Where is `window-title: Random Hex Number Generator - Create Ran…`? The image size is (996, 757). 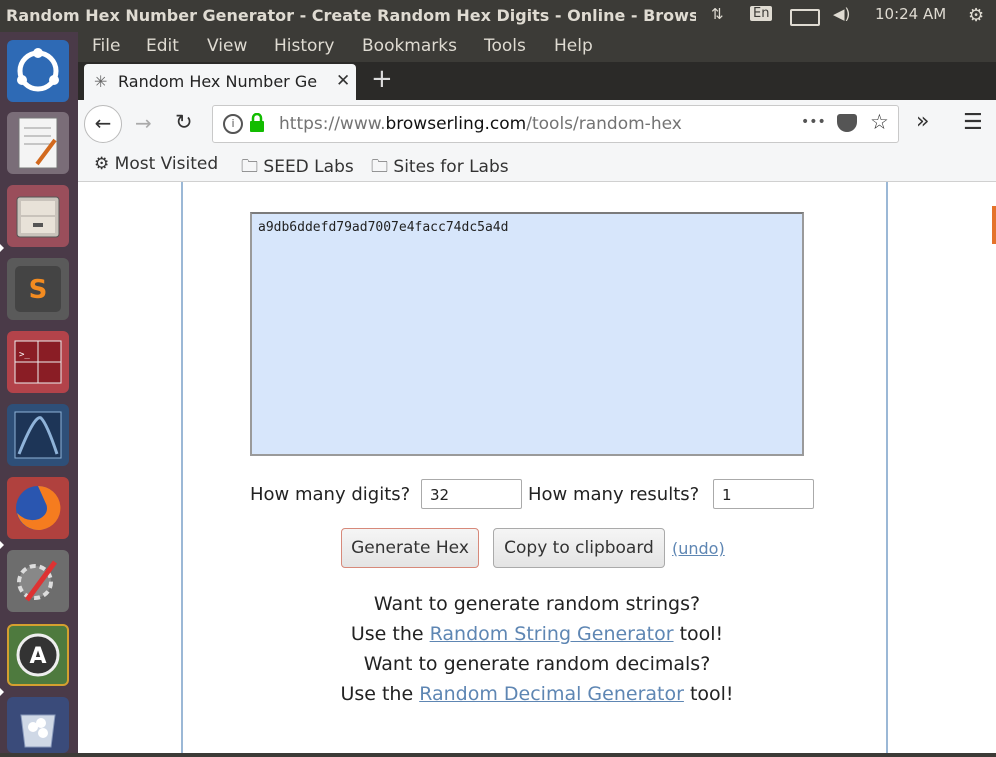 window-title: Random Hex Number Generator - Create Ran… is located at coordinates (351, 15).